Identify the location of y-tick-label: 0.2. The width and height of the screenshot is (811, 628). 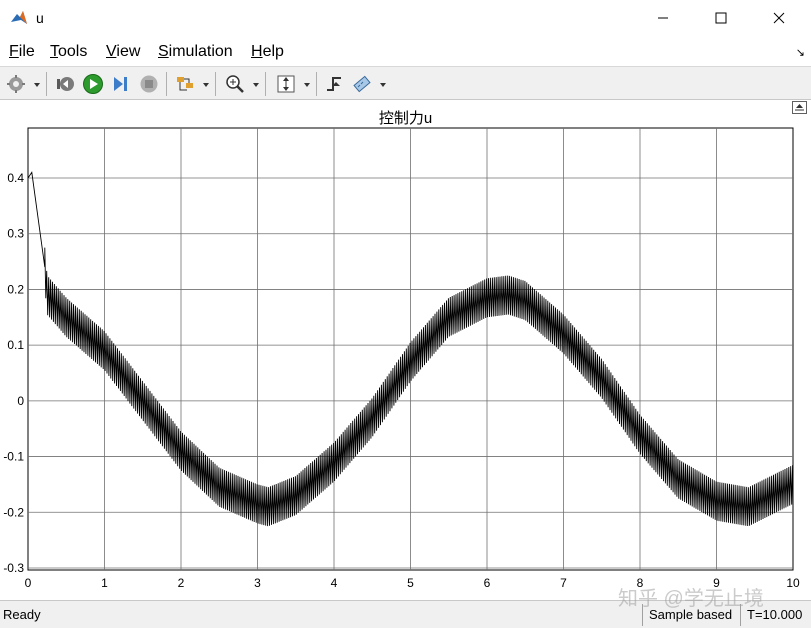
(15, 289).